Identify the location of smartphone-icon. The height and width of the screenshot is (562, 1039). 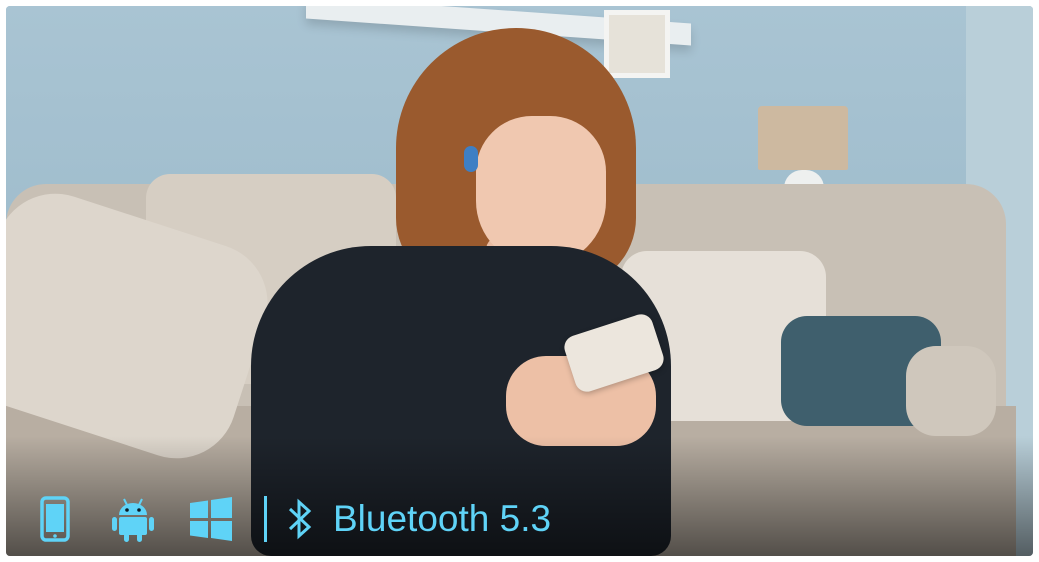
(55, 519).